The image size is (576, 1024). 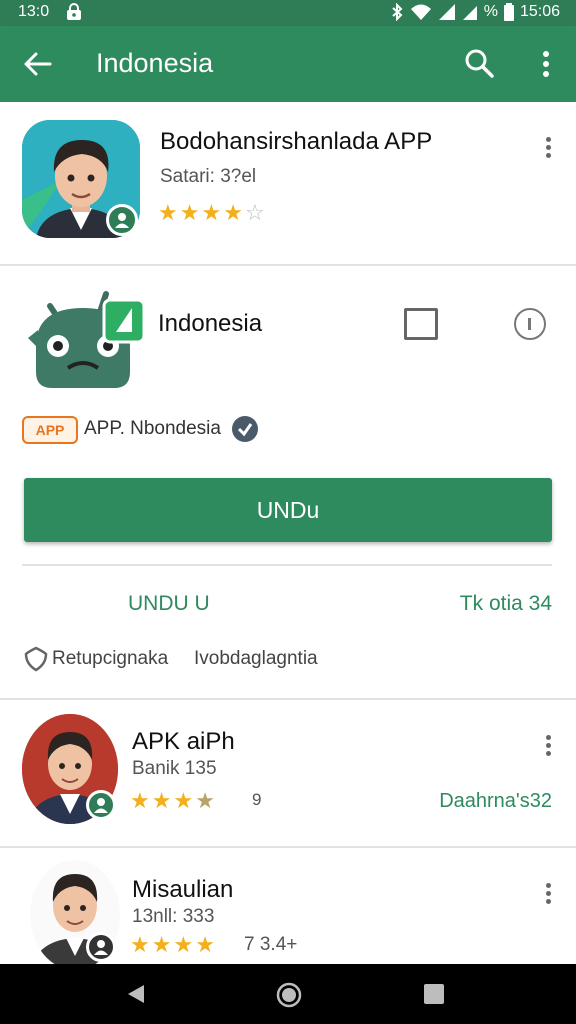 I want to click on detail-app-name: Indonesia, so click(x=210, y=323).